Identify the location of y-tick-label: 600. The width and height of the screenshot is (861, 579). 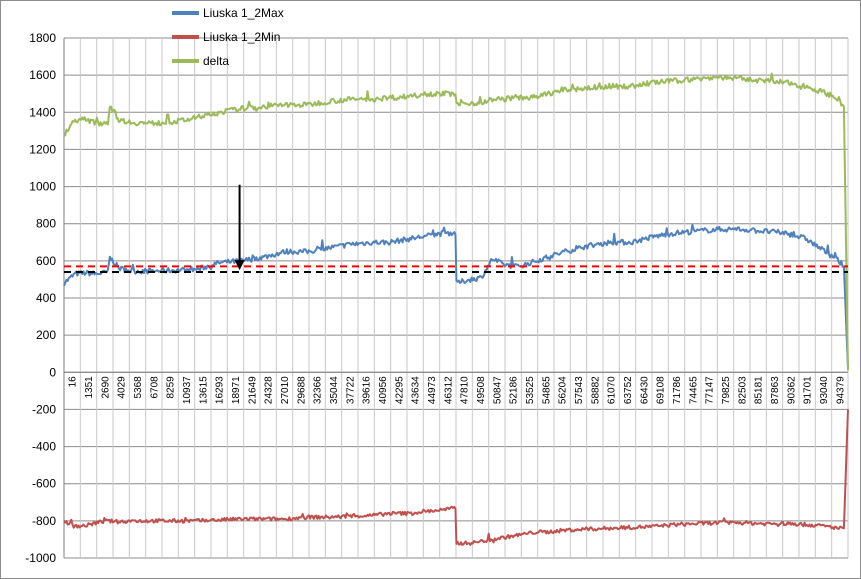
(46, 261).